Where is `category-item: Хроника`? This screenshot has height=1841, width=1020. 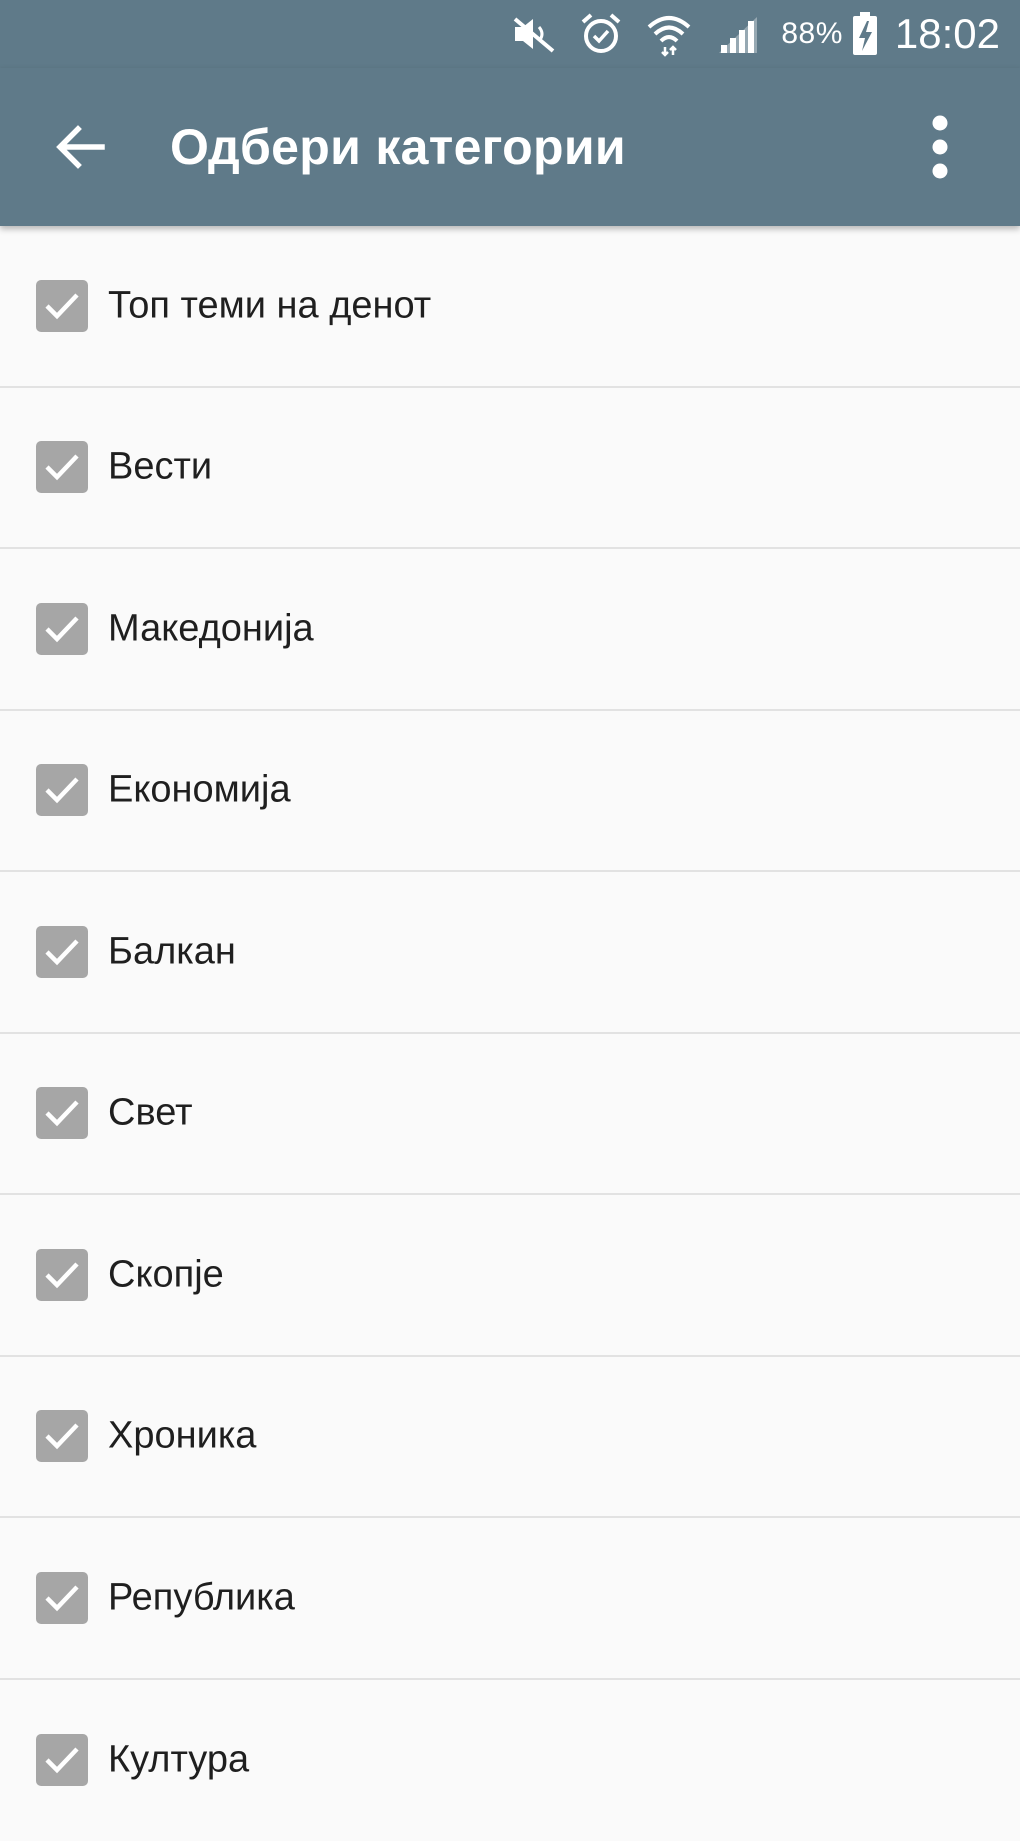 category-item: Хроника is located at coordinates (510, 1438).